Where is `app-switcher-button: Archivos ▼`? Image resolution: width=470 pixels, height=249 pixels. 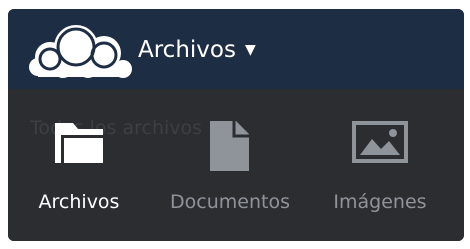
app-switcher-button: Archivos ▼ is located at coordinates (197, 50).